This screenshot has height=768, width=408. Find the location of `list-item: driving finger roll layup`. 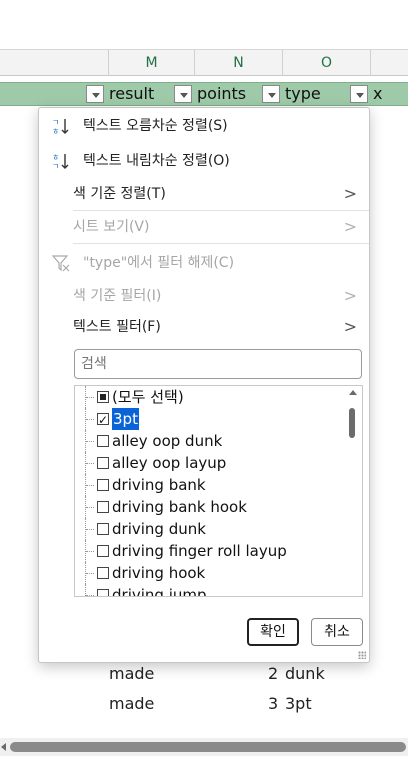

list-item: driving finger roll layup is located at coordinates (210, 551).